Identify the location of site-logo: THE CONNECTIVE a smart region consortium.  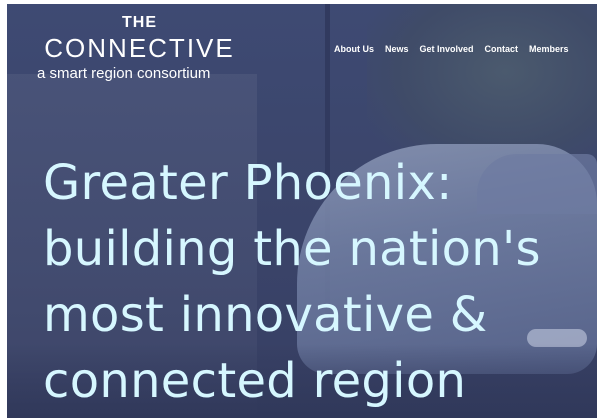
(139, 48).